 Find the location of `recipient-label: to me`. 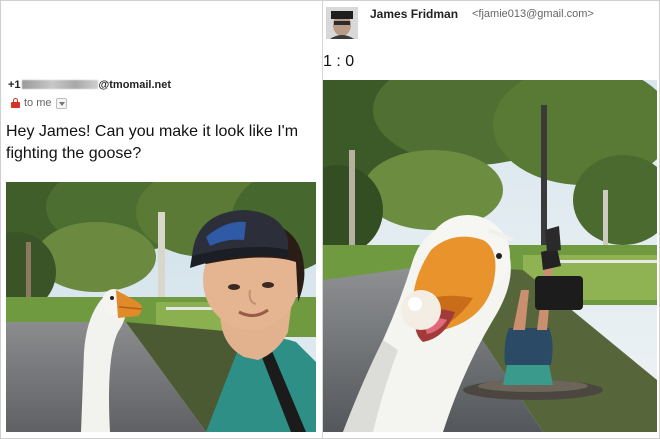

recipient-label: to me is located at coordinates (38, 103).